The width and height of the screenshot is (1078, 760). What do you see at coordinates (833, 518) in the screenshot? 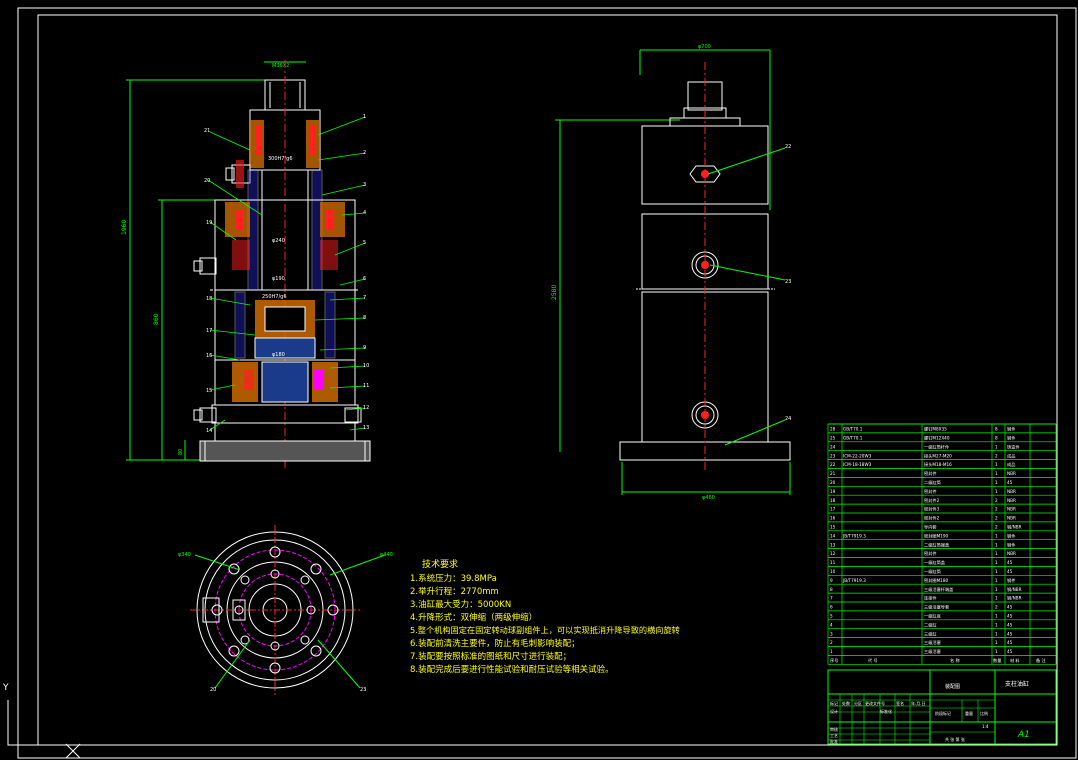
I see `bom-row-no: 16` at bounding box center [833, 518].